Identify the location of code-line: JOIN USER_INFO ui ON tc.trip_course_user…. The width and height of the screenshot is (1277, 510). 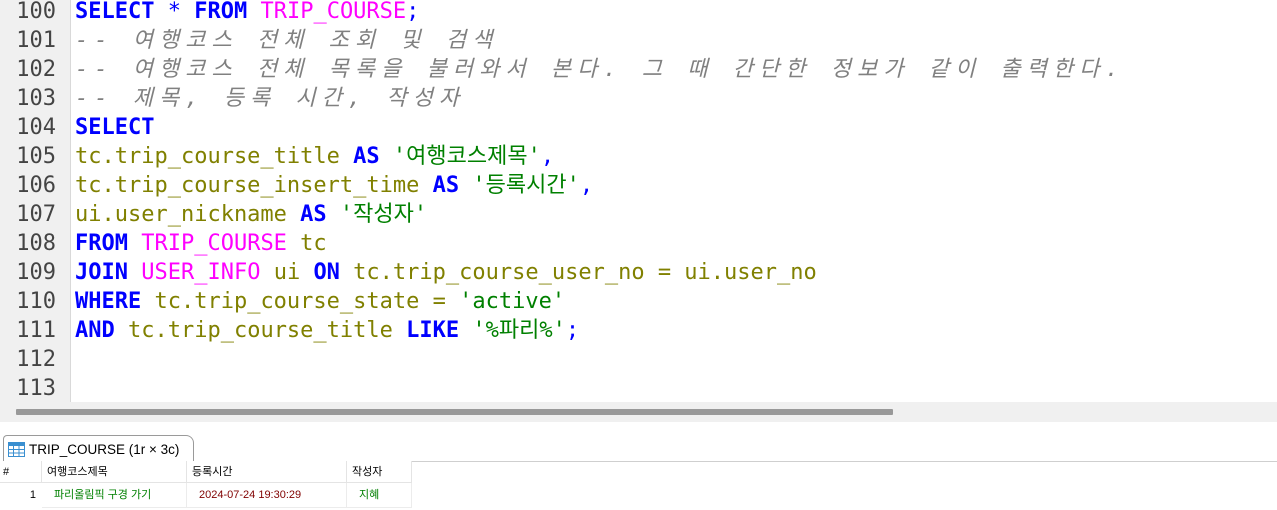
(446, 272).